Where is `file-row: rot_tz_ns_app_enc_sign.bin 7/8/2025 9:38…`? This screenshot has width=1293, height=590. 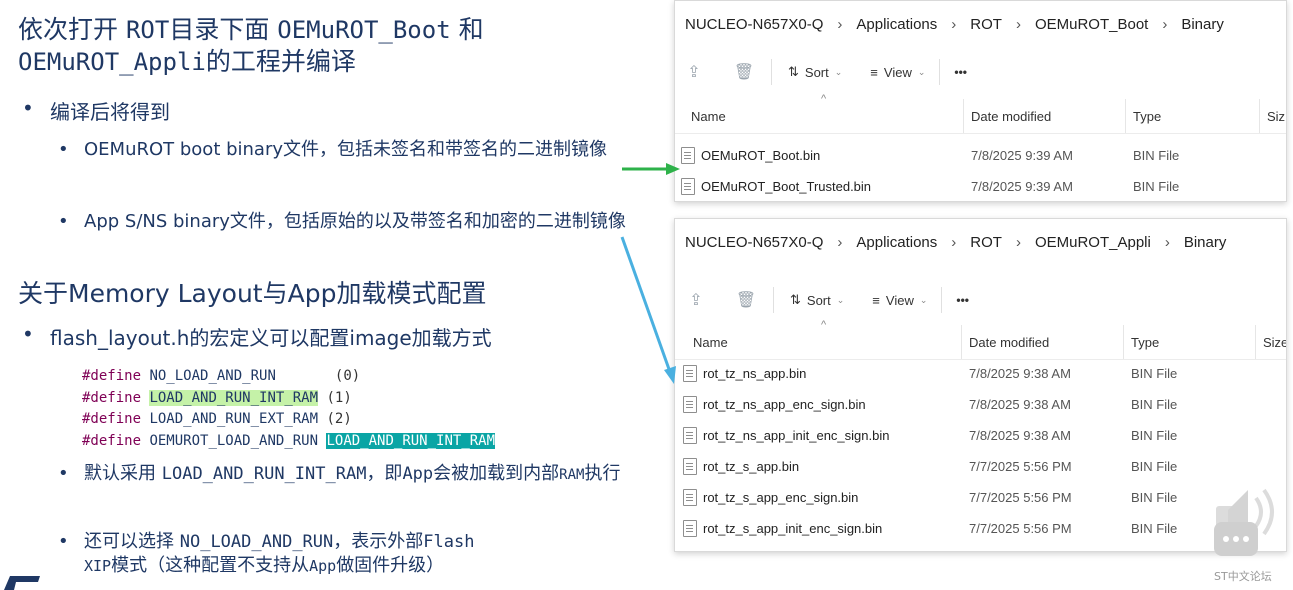
file-row: rot_tz_ns_app_enc_sign.bin 7/8/2025 9:38… is located at coordinates (980, 404).